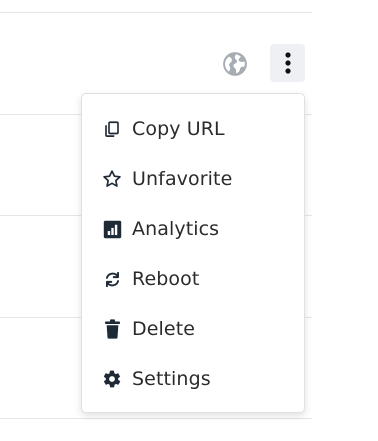  What do you see at coordinates (178, 129) in the screenshot?
I see `menu-item-label: Copy URL` at bounding box center [178, 129].